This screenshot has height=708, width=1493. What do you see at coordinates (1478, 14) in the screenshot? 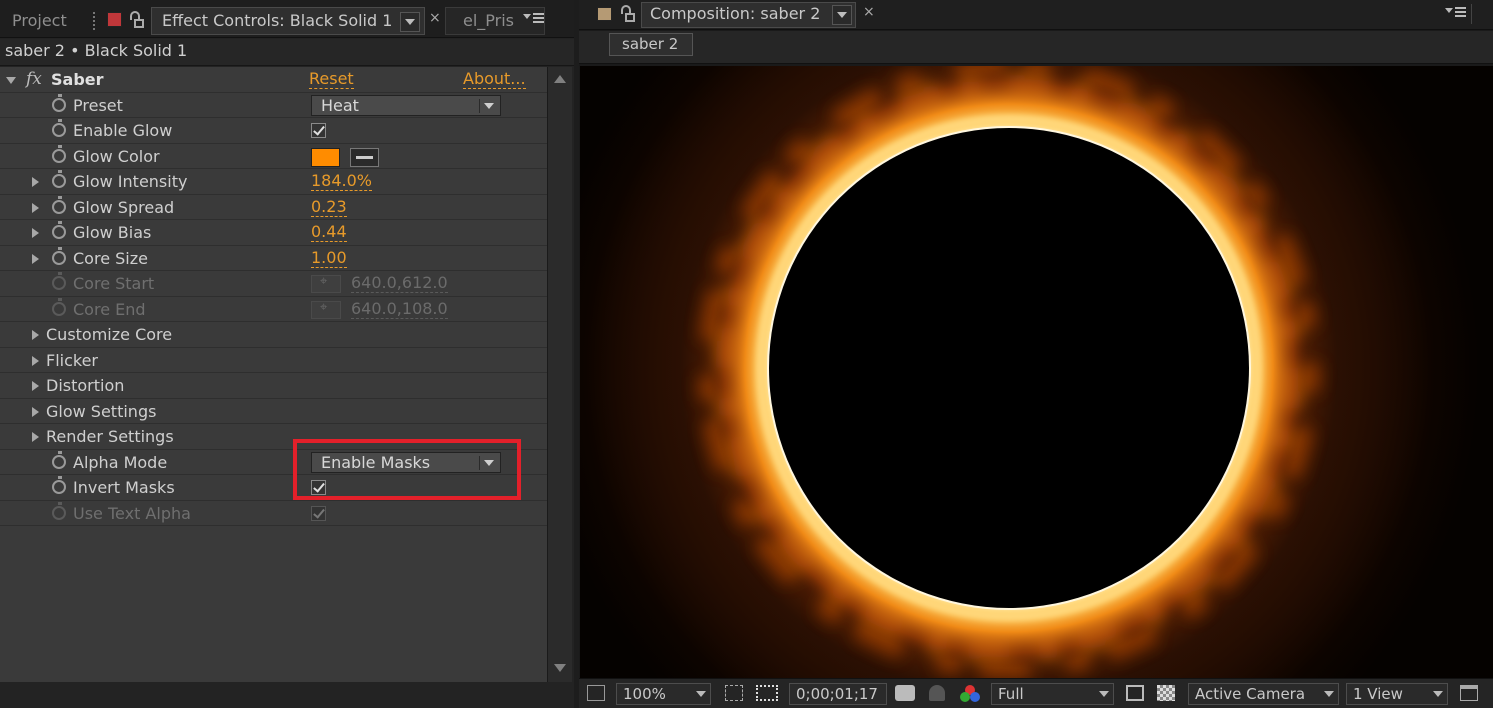
I see `scroll-right-icon` at bounding box center [1478, 14].